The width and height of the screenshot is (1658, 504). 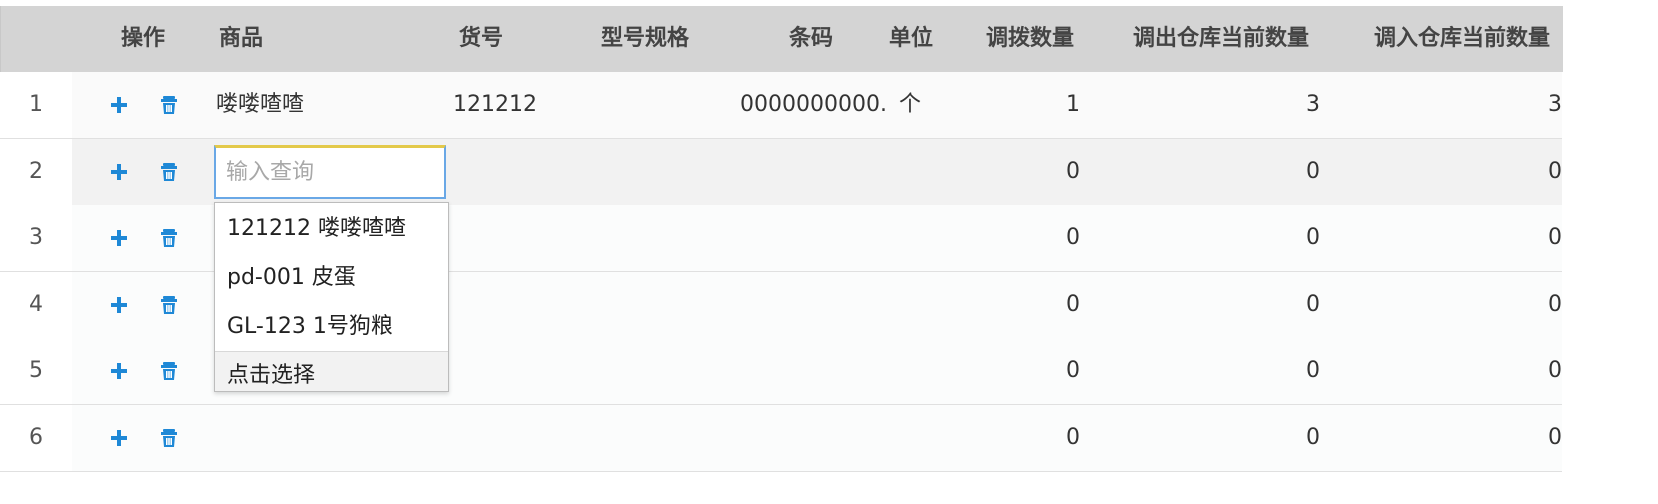 I want to click on in-warehouse-qty-cell: 3, so click(x=1555, y=104).